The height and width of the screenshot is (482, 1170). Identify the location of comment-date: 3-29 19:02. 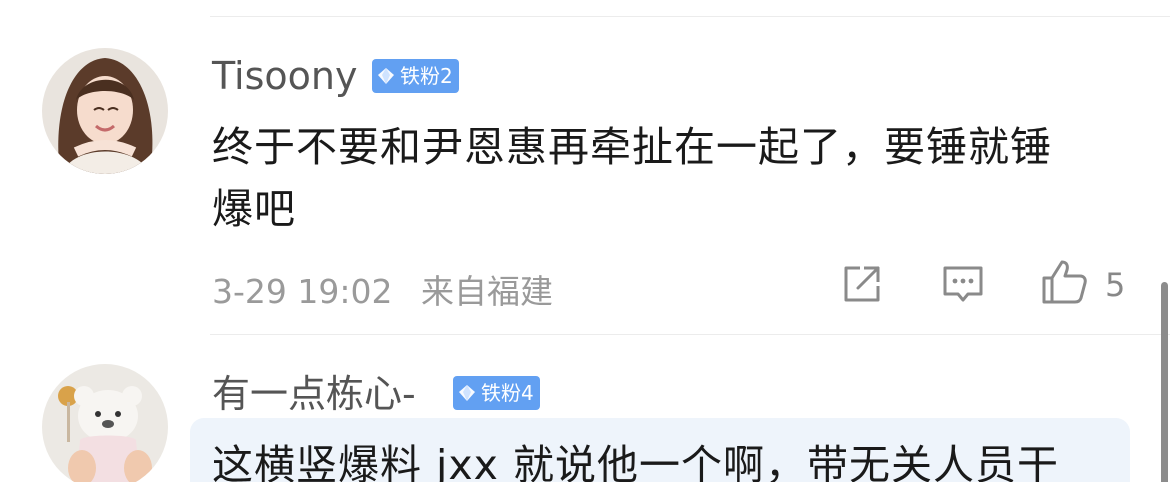
(302, 291).